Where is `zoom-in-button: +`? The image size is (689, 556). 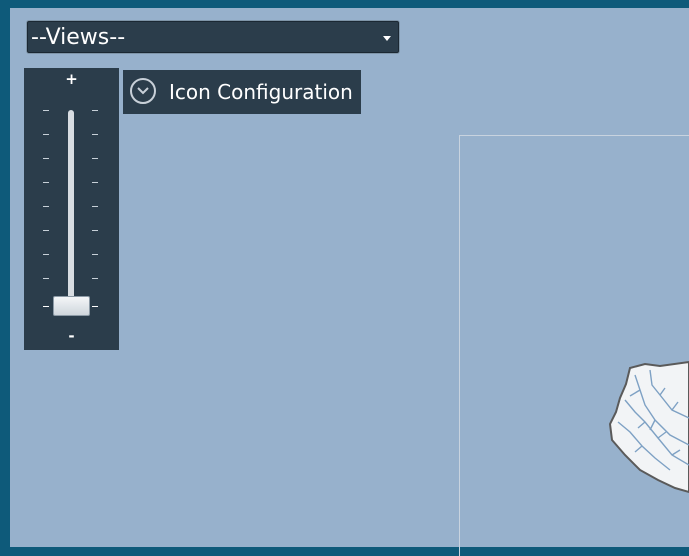 zoom-in-button: + is located at coordinates (71, 79).